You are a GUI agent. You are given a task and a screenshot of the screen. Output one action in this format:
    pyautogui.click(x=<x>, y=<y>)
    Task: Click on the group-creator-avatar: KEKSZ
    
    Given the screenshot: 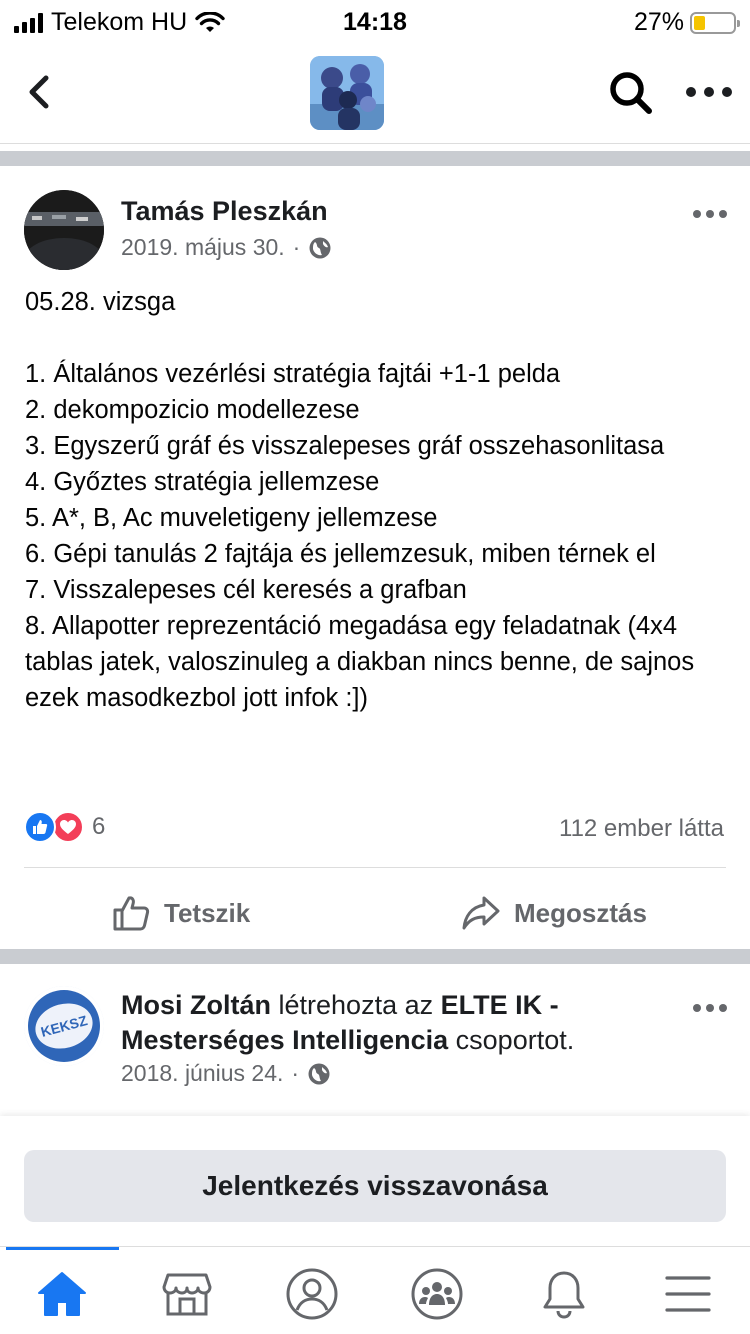 What is the action you would take?
    pyautogui.click(x=64, y=1026)
    